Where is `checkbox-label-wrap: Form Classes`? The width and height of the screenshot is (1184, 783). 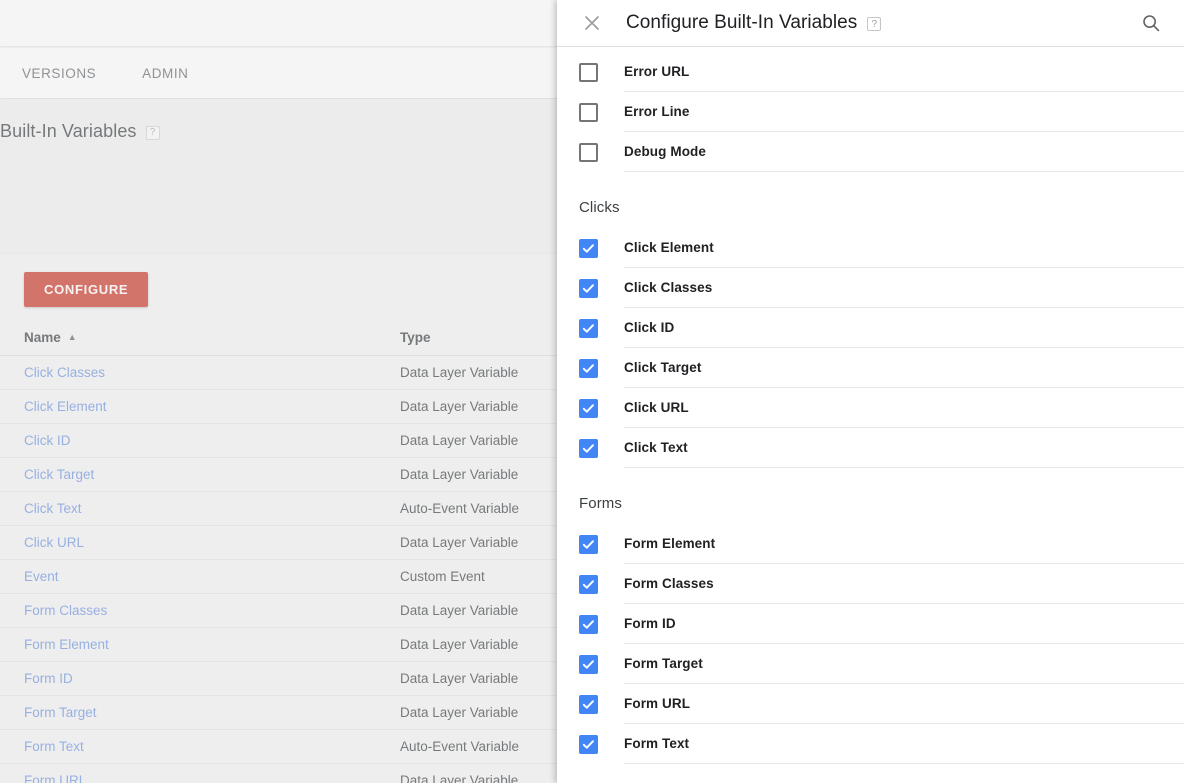
checkbox-label-wrap: Form Classes is located at coordinates (904, 584).